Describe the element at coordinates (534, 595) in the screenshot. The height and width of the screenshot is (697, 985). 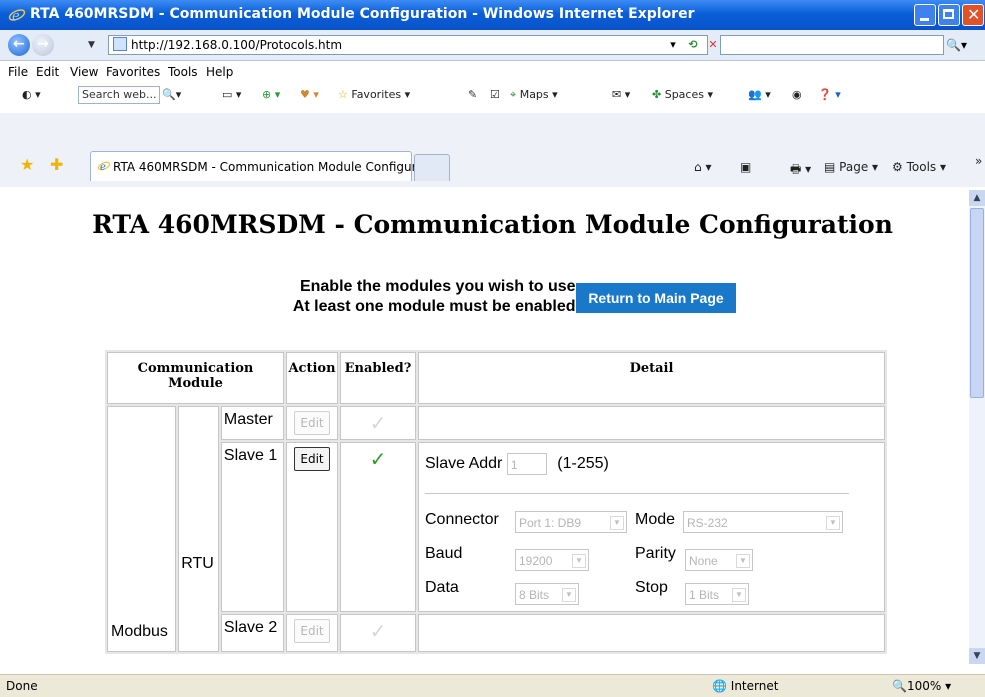
I see `data-value: 8 Bits` at that location.